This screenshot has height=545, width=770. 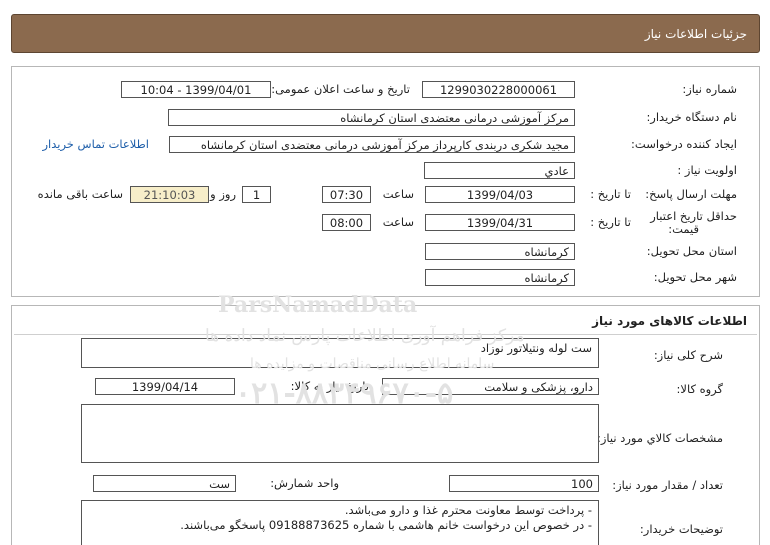 What do you see at coordinates (196, 89) in the screenshot?
I see `announce-field: 1399/04/01 - 10:04` at bounding box center [196, 89].